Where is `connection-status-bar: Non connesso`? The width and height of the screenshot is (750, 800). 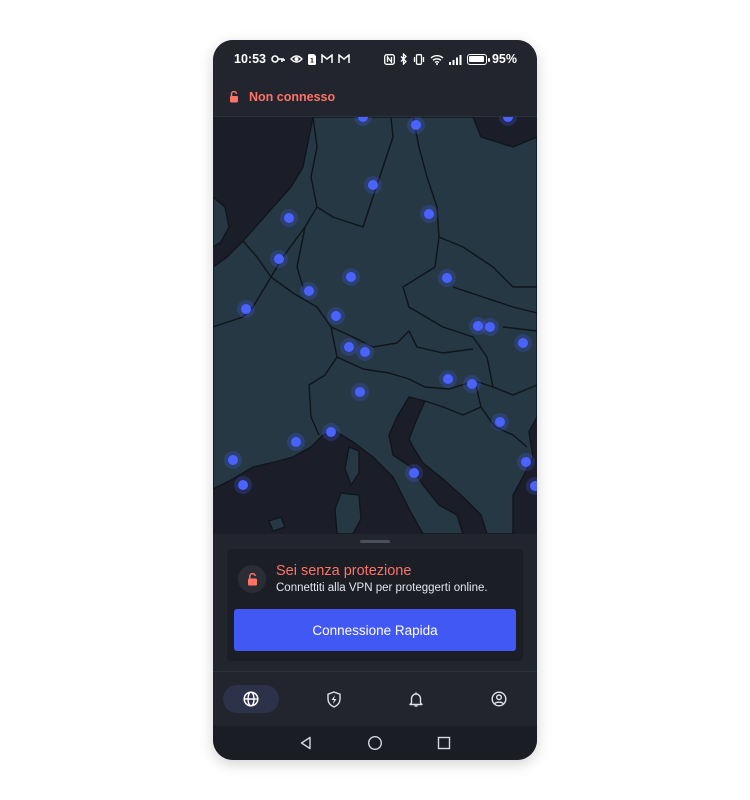 connection-status-bar: Non connesso is located at coordinates (375, 97).